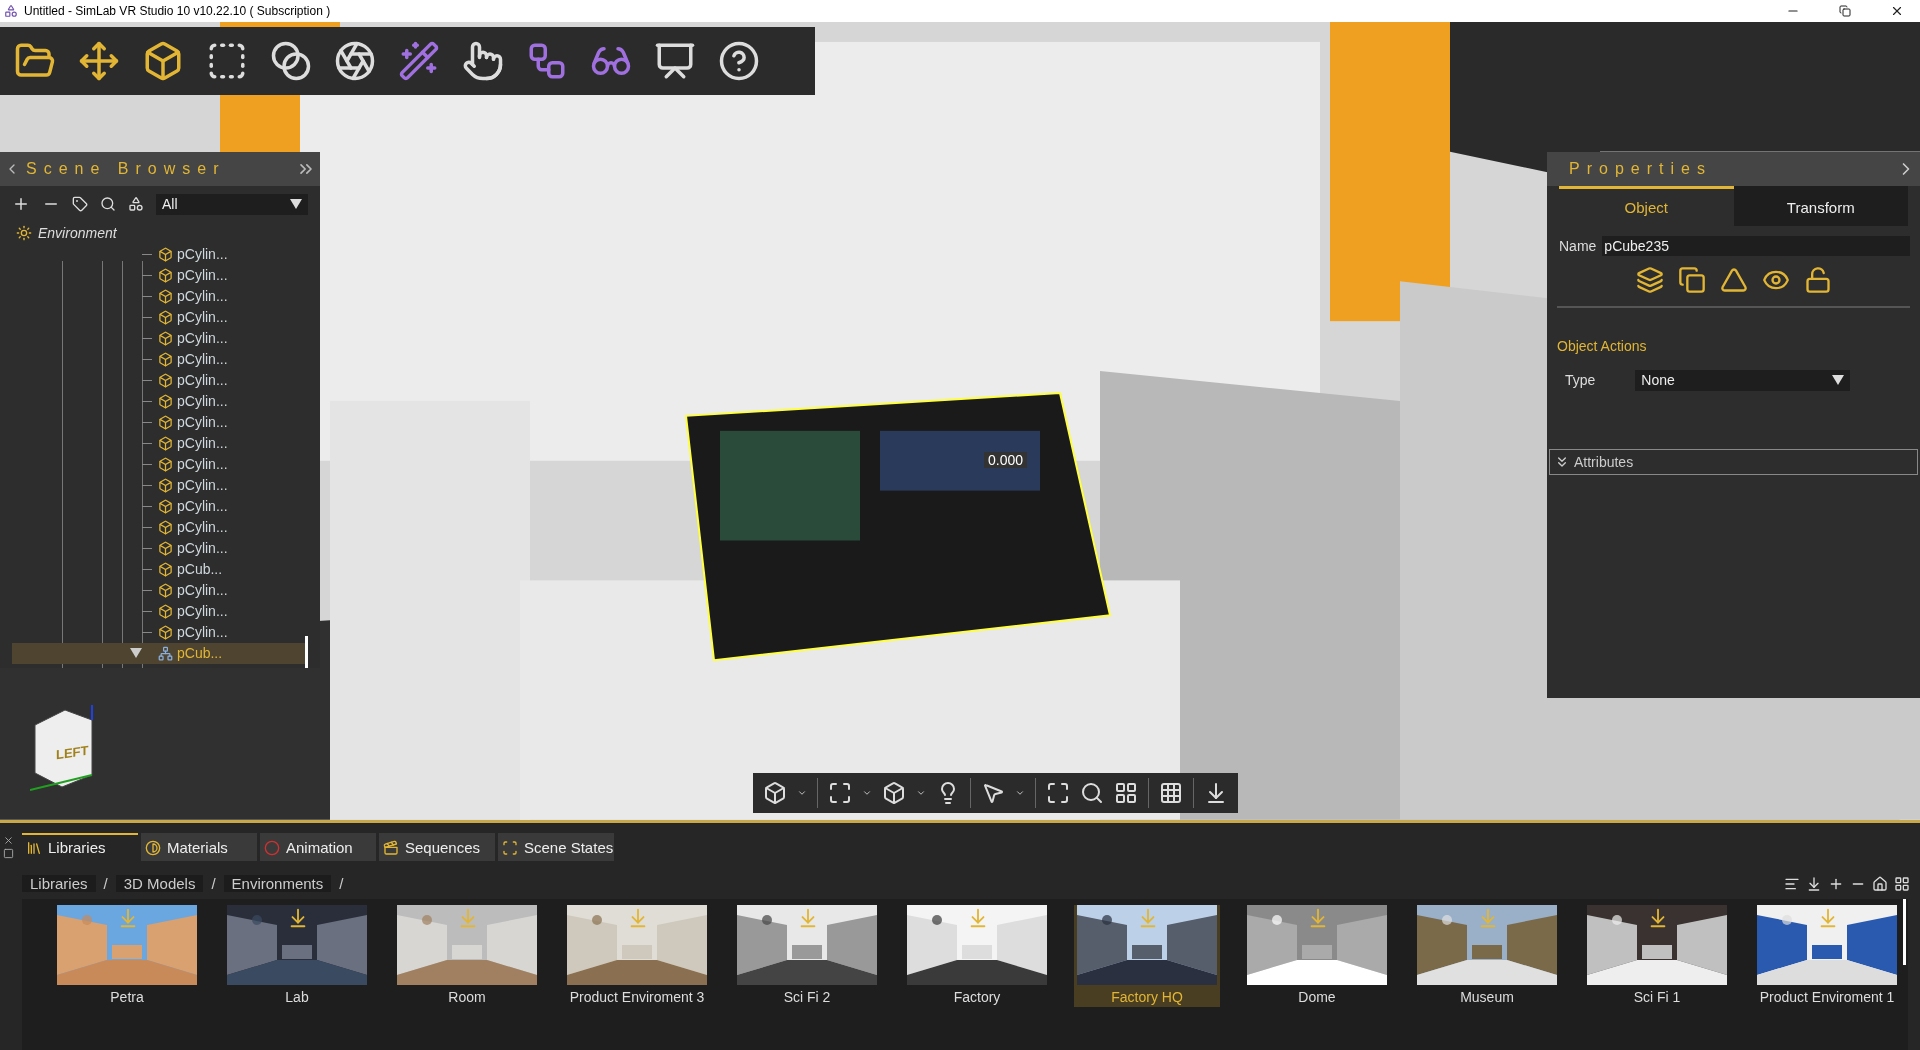 The image size is (1920, 1050). Describe the element at coordinates (80, 204) in the screenshot. I see `tag-icon` at that location.